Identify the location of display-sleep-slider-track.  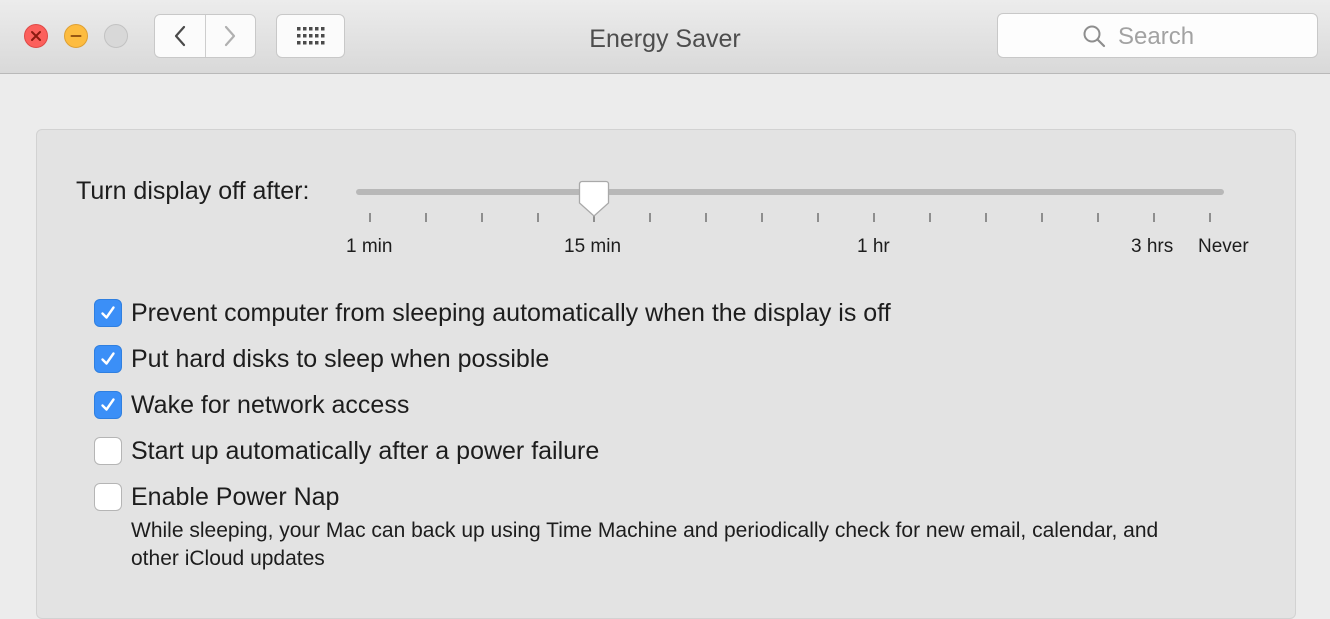
(790, 192).